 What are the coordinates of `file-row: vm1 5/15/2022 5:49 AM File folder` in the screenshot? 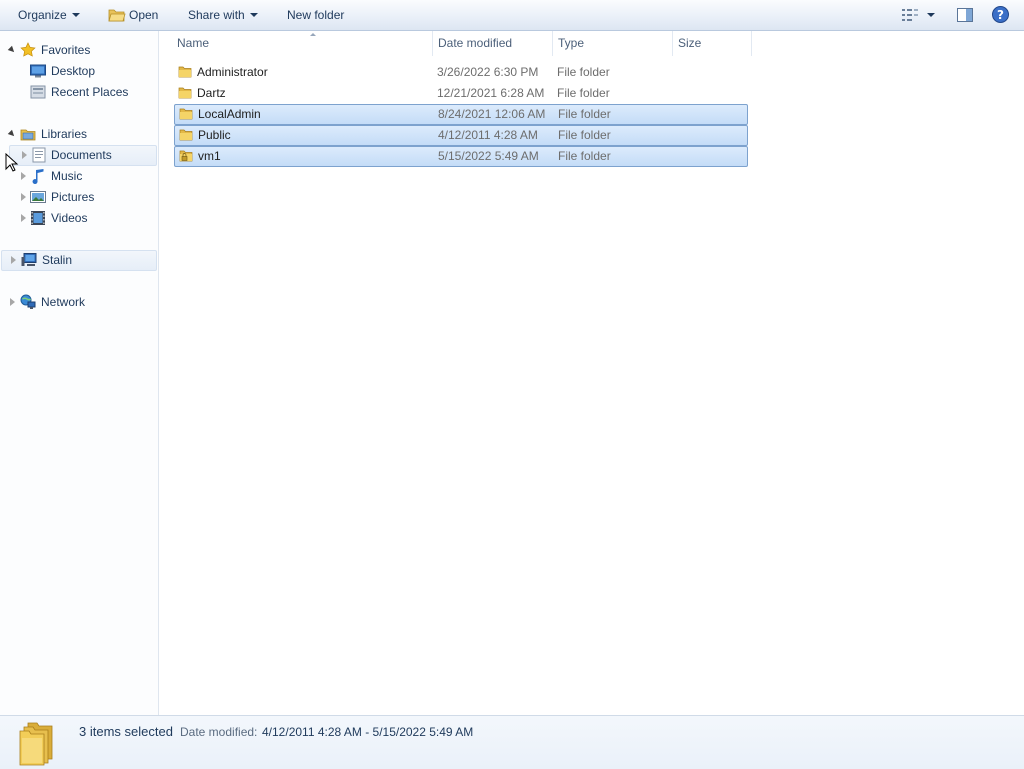 It's located at (461, 156).